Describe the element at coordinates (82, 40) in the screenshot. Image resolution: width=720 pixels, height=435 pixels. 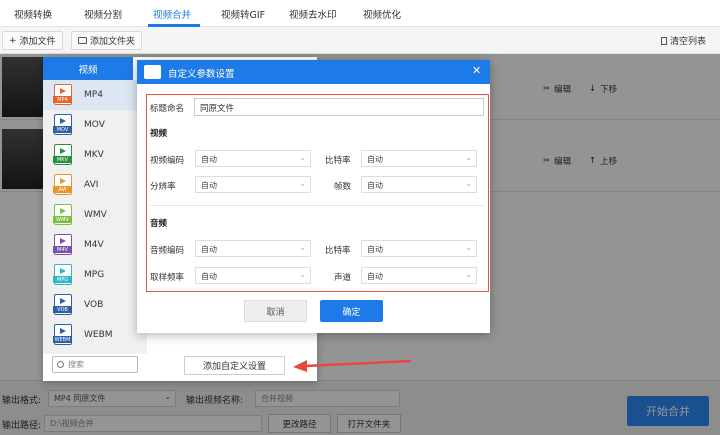
I see `folder-icon` at that location.